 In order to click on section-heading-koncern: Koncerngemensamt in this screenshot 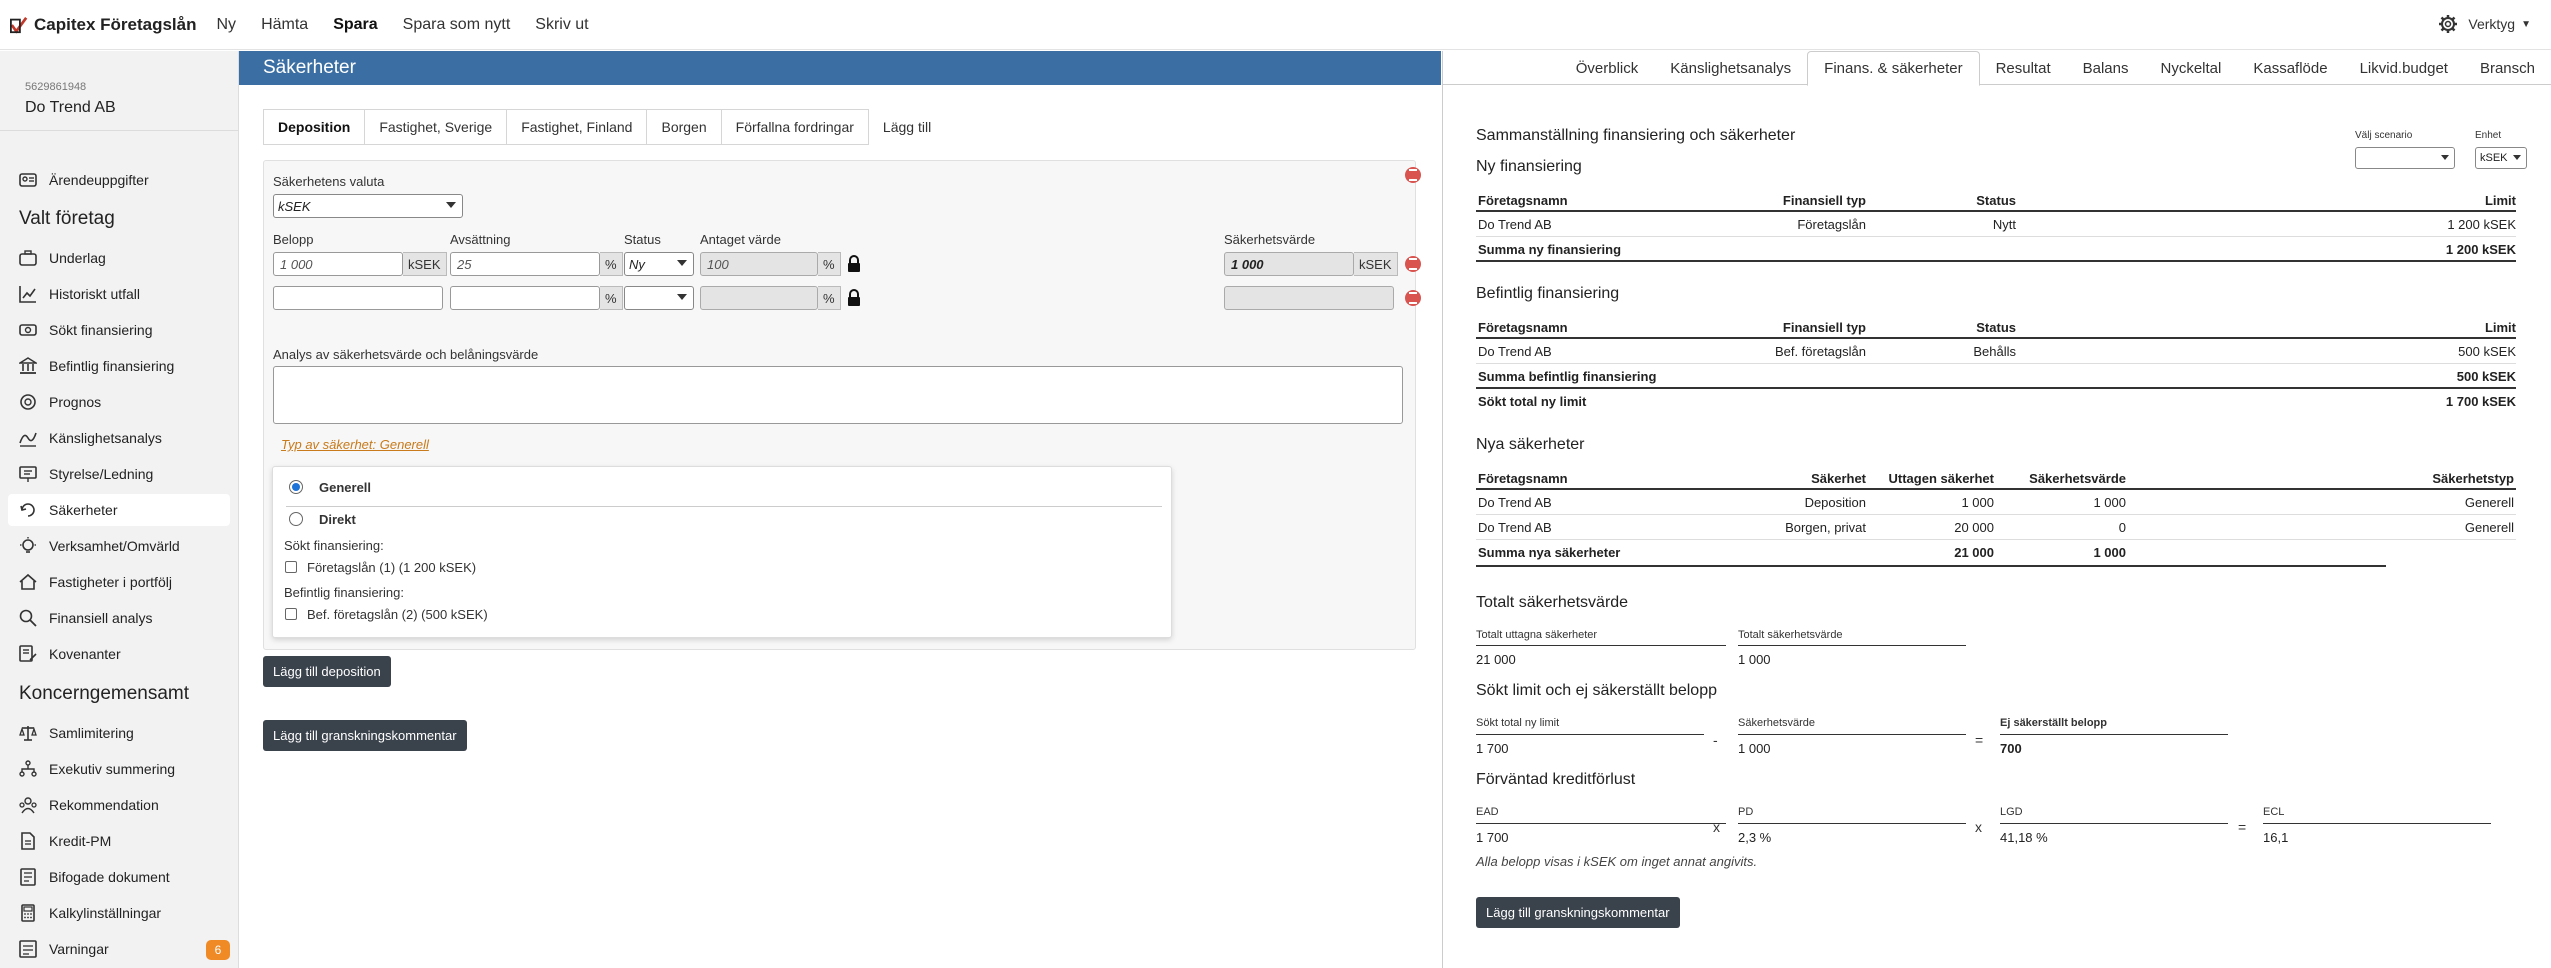, I will do `click(104, 693)`.